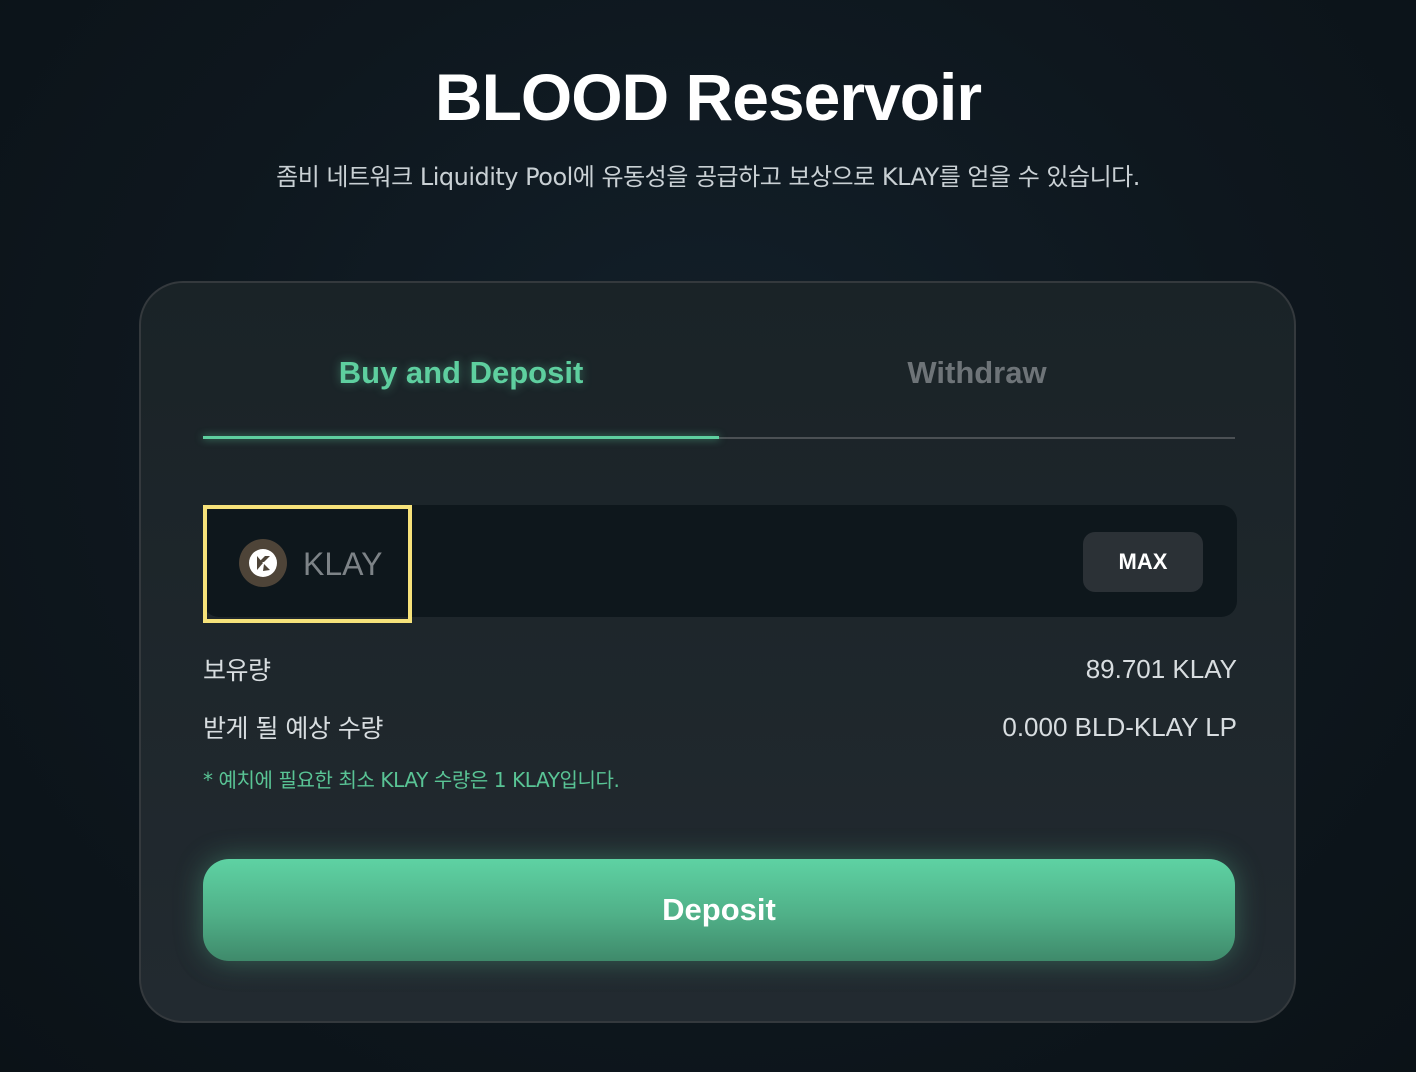 This screenshot has width=1416, height=1072. I want to click on token-symbol: KLAY, so click(343, 564).